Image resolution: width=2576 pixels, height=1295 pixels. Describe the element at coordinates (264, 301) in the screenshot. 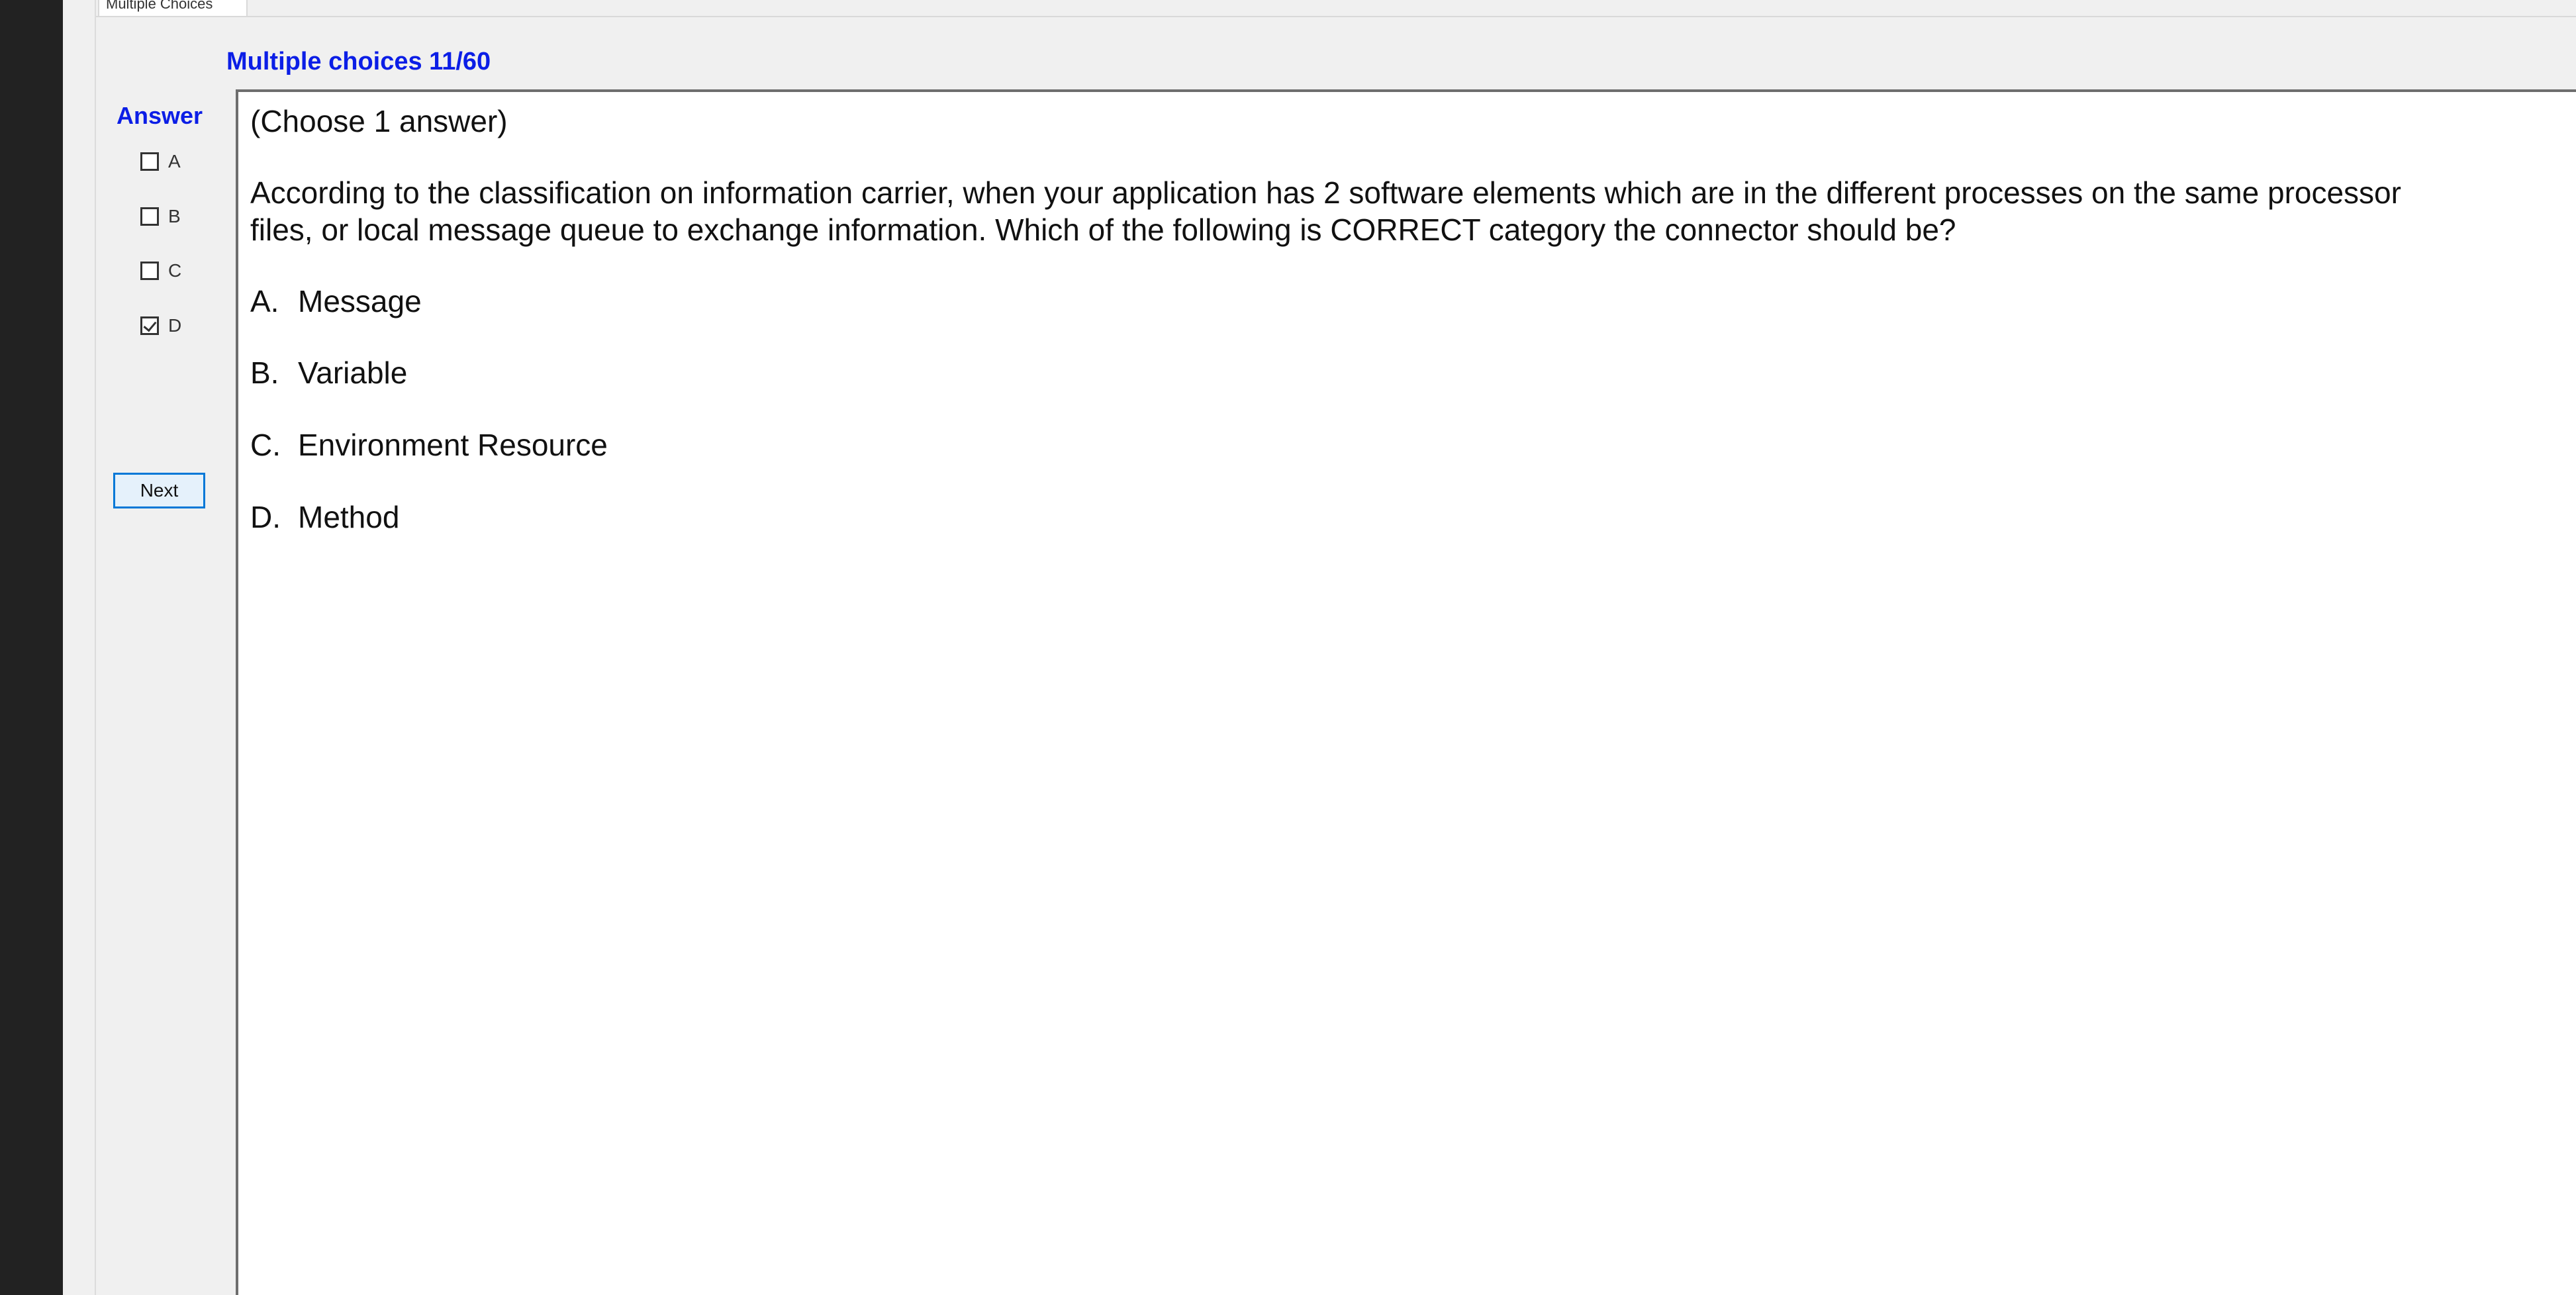

I see `choice-a-letter: A.` at that location.